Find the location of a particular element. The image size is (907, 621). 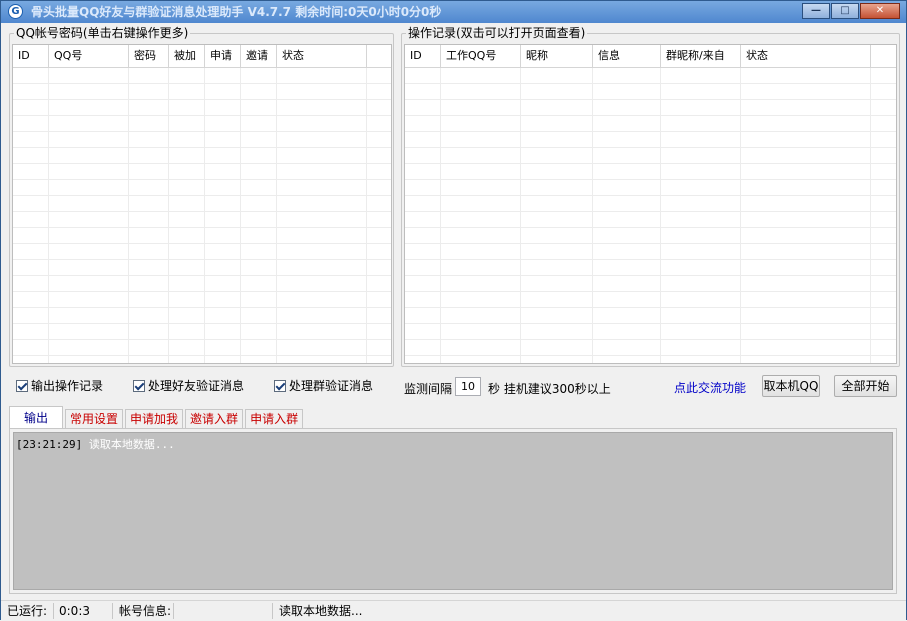

tab-output: 输出 is located at coordinates (36, 417).